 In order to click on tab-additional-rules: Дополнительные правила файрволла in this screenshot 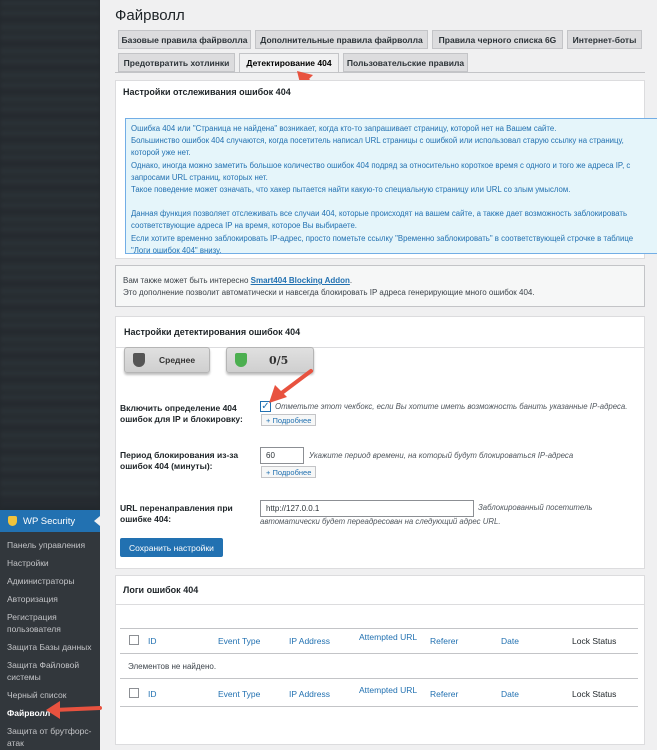, I will do `click(341, 39)`.